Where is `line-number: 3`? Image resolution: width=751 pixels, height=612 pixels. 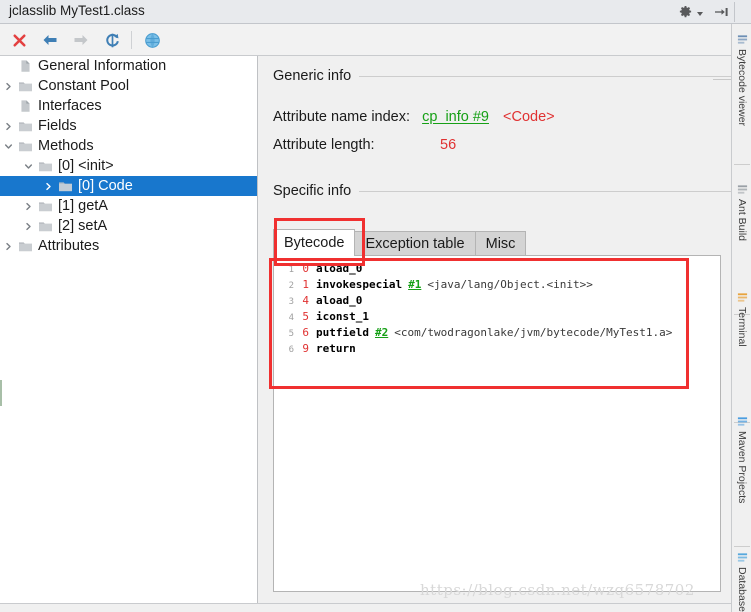
line-number: 3 is located at coordinates (291, 302).